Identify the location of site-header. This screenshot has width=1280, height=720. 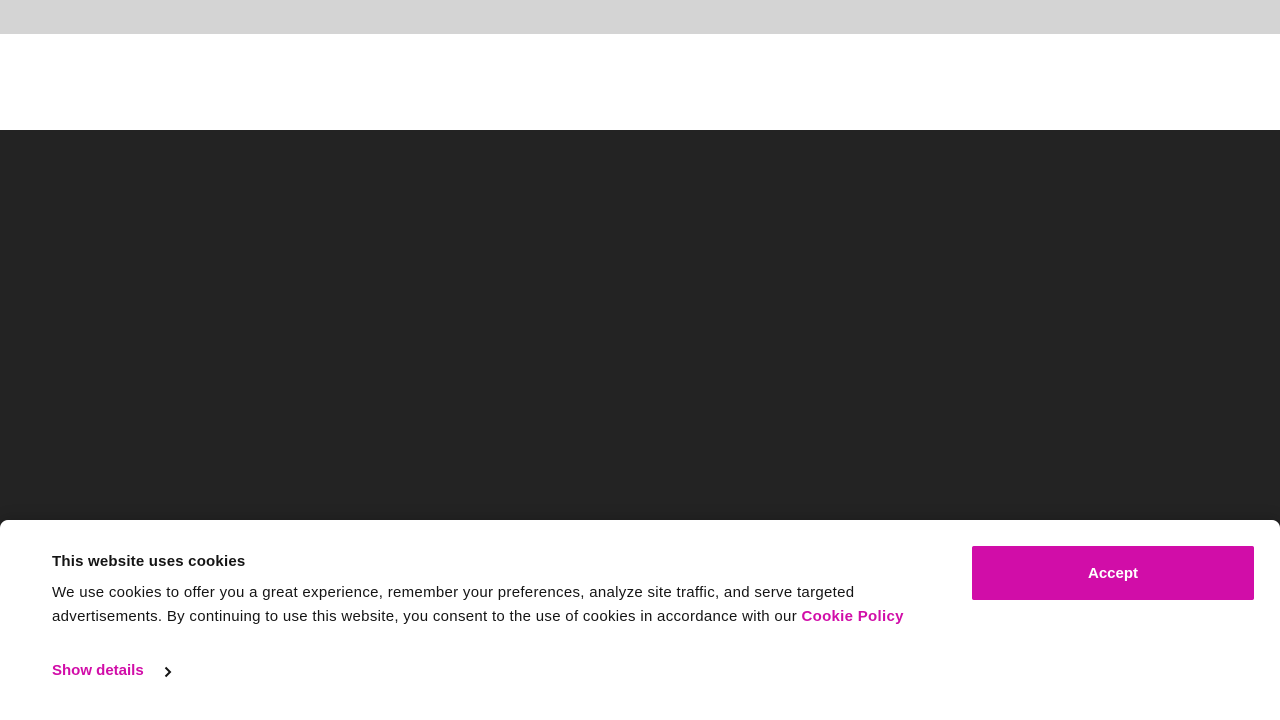
(640, 82).